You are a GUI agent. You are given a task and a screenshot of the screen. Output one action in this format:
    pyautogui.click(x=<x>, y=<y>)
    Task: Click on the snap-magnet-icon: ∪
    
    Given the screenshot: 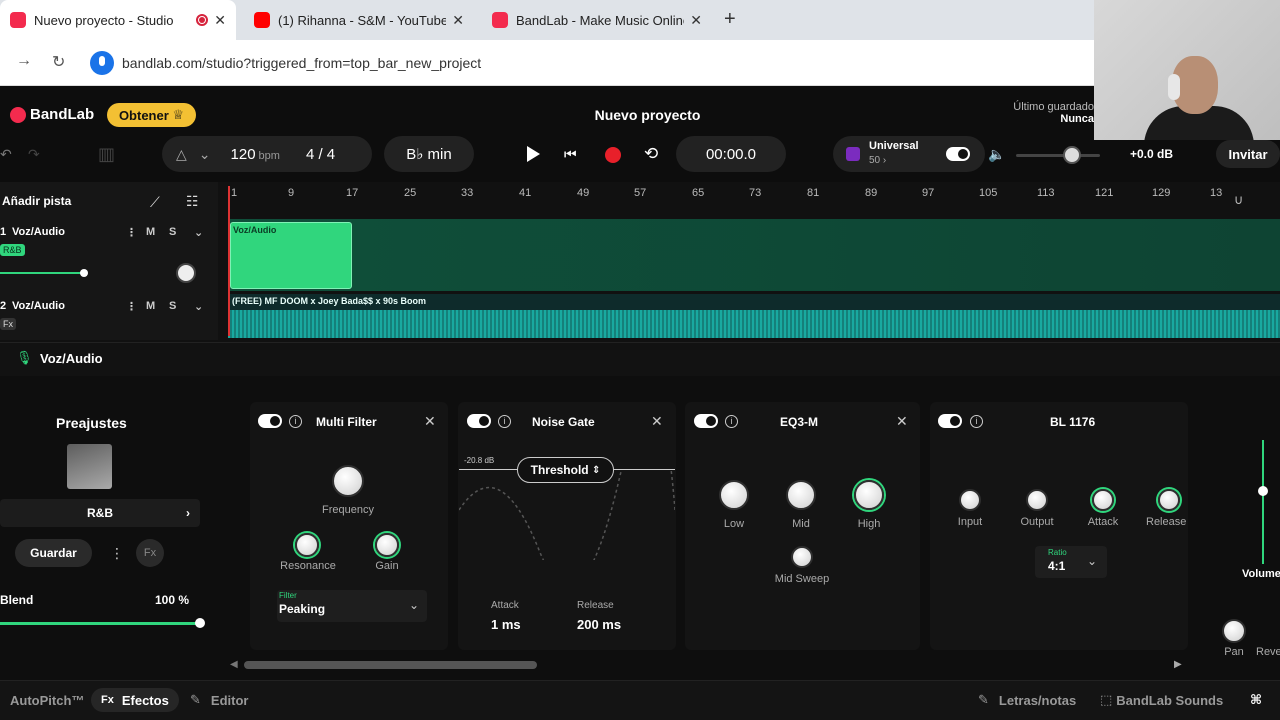 What is the action you would take?
    pyautogui.click(x=1239, y=200)
    